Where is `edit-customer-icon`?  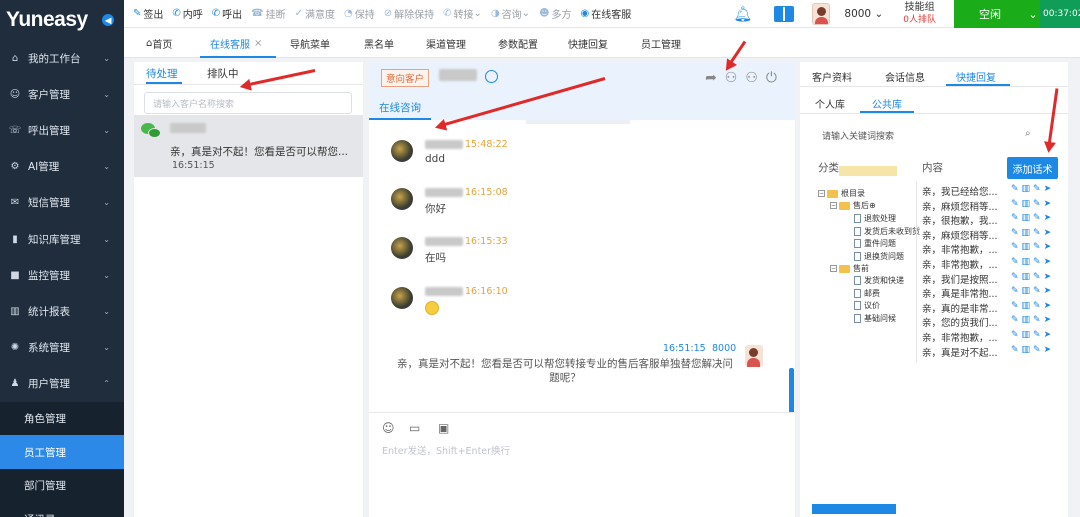 edit-customer-icon is located at coordinates (491, 76).